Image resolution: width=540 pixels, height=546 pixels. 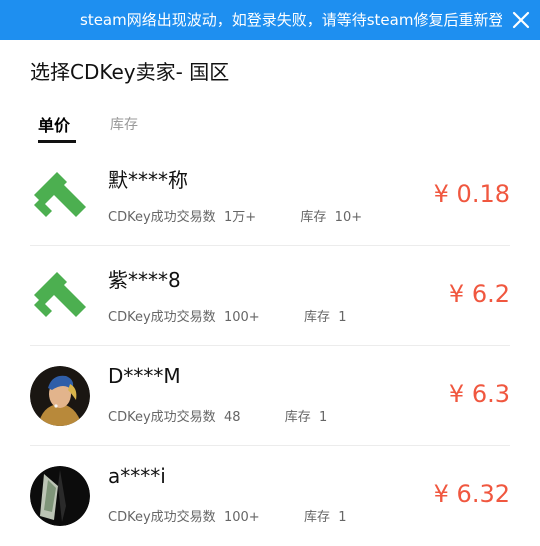 What do you see at coordinates (57, 141) in the screenshot?
I see `active-tab-indicator` at bounding box center [57, 141].